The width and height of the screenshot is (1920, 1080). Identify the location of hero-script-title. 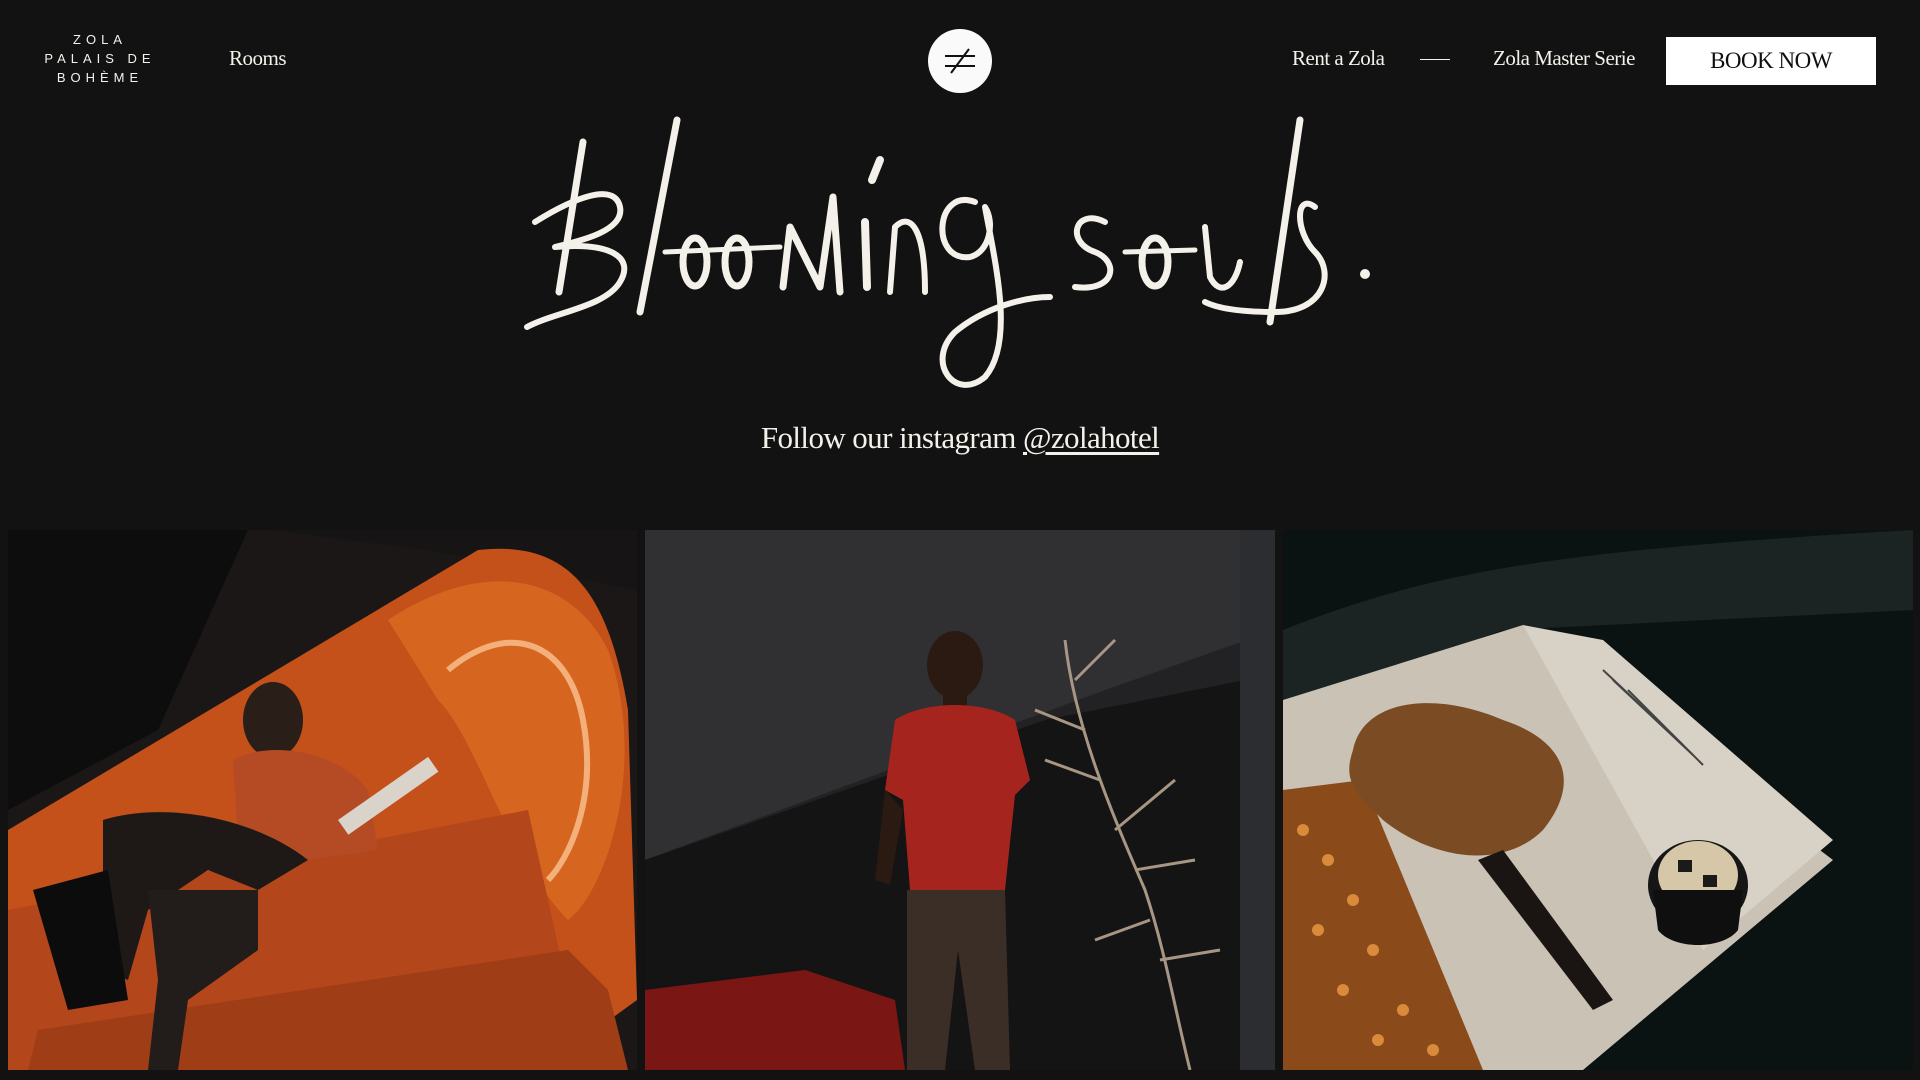
(947, 252).